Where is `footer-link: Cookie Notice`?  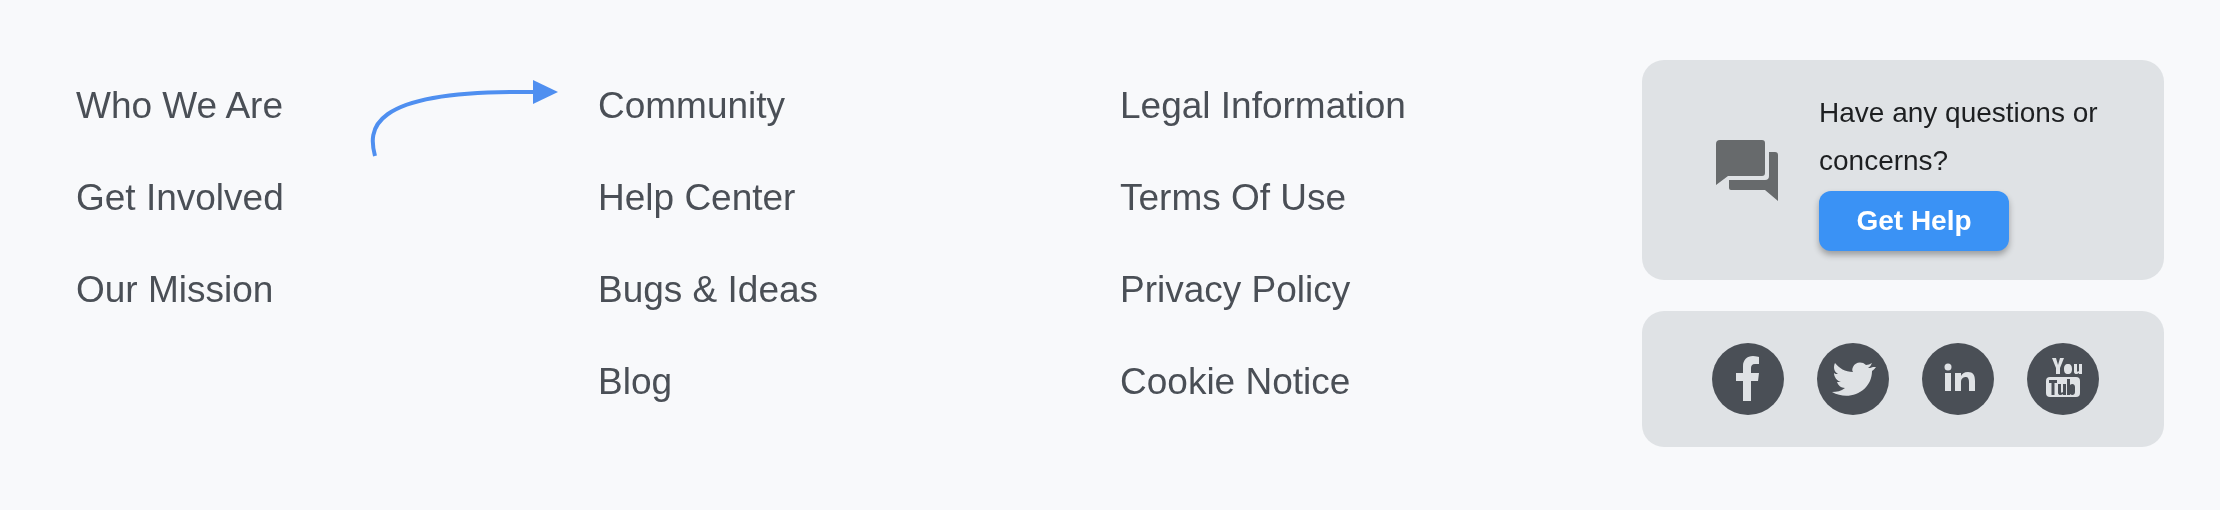 footer-link: Cookie Notice is located at coordinates (1235, 382).